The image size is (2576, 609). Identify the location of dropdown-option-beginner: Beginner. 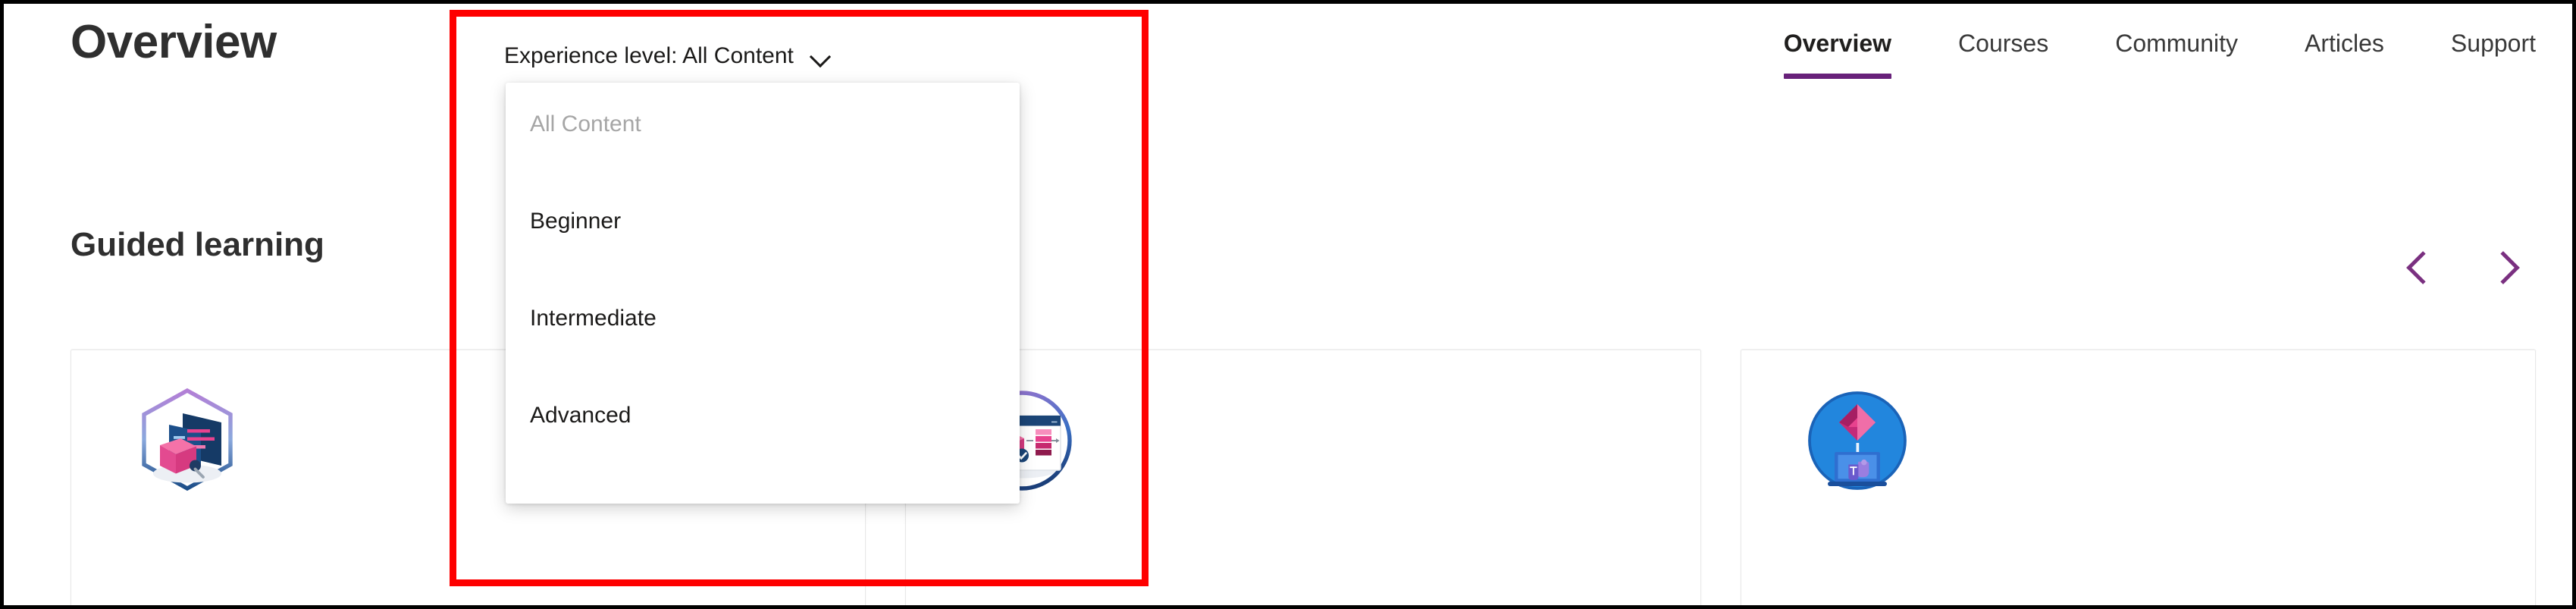
(763, 221).